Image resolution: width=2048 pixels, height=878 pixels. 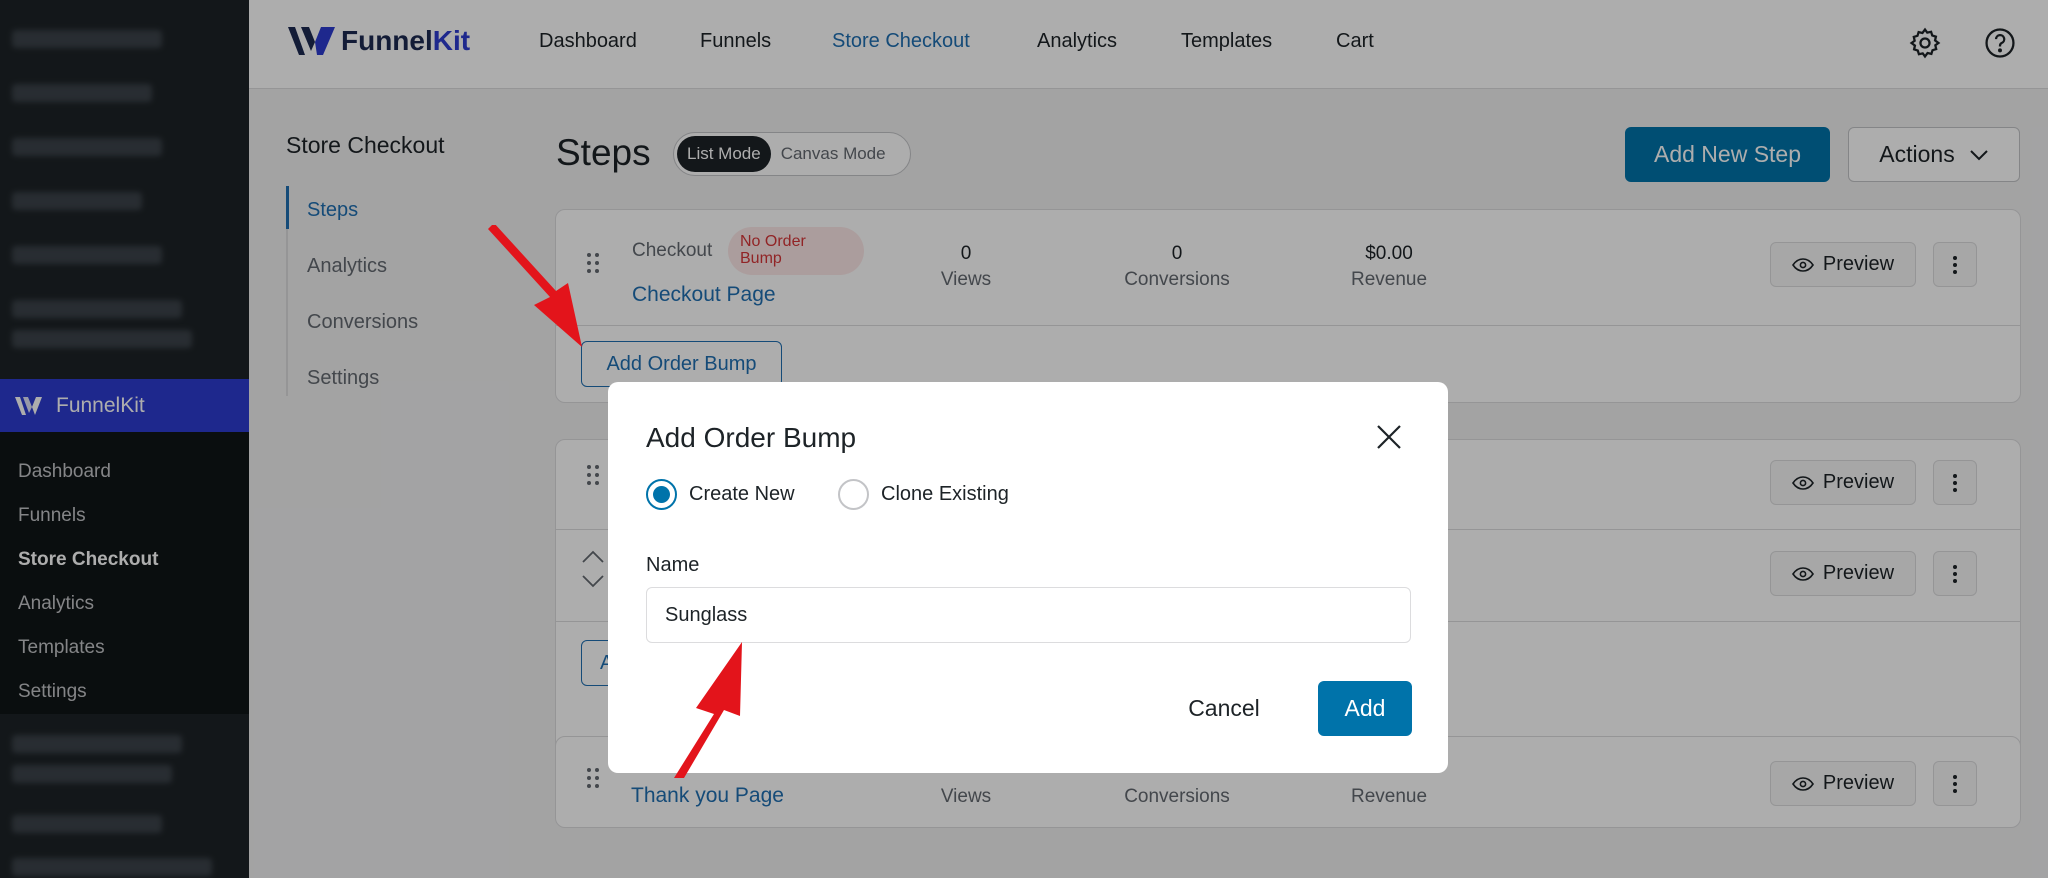 What do you see at coordinates (751, 437) in the screenshot?
I see `dialog-title: Add Order Bump` at bounding box center [751, 437].